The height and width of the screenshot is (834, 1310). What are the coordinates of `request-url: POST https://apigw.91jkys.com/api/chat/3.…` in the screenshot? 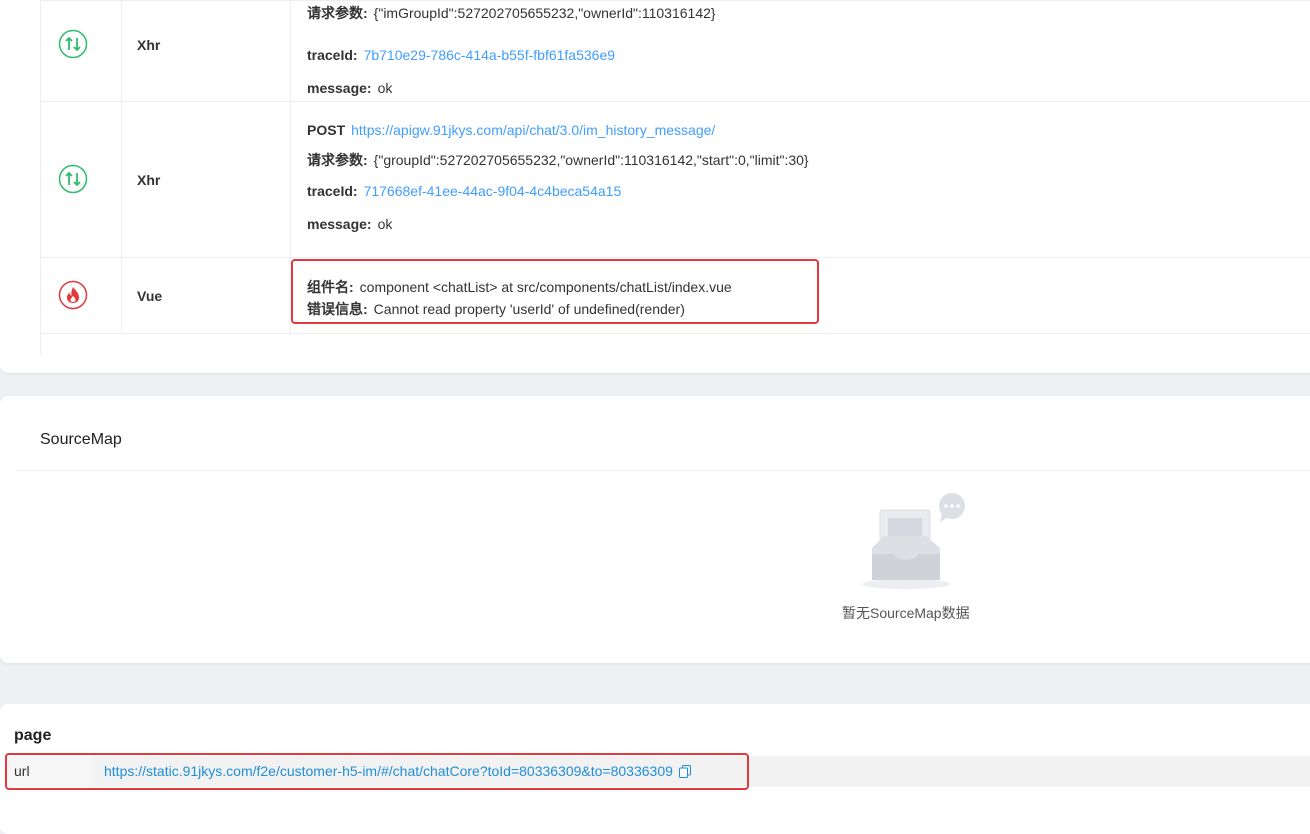 It's located at (511, 130).